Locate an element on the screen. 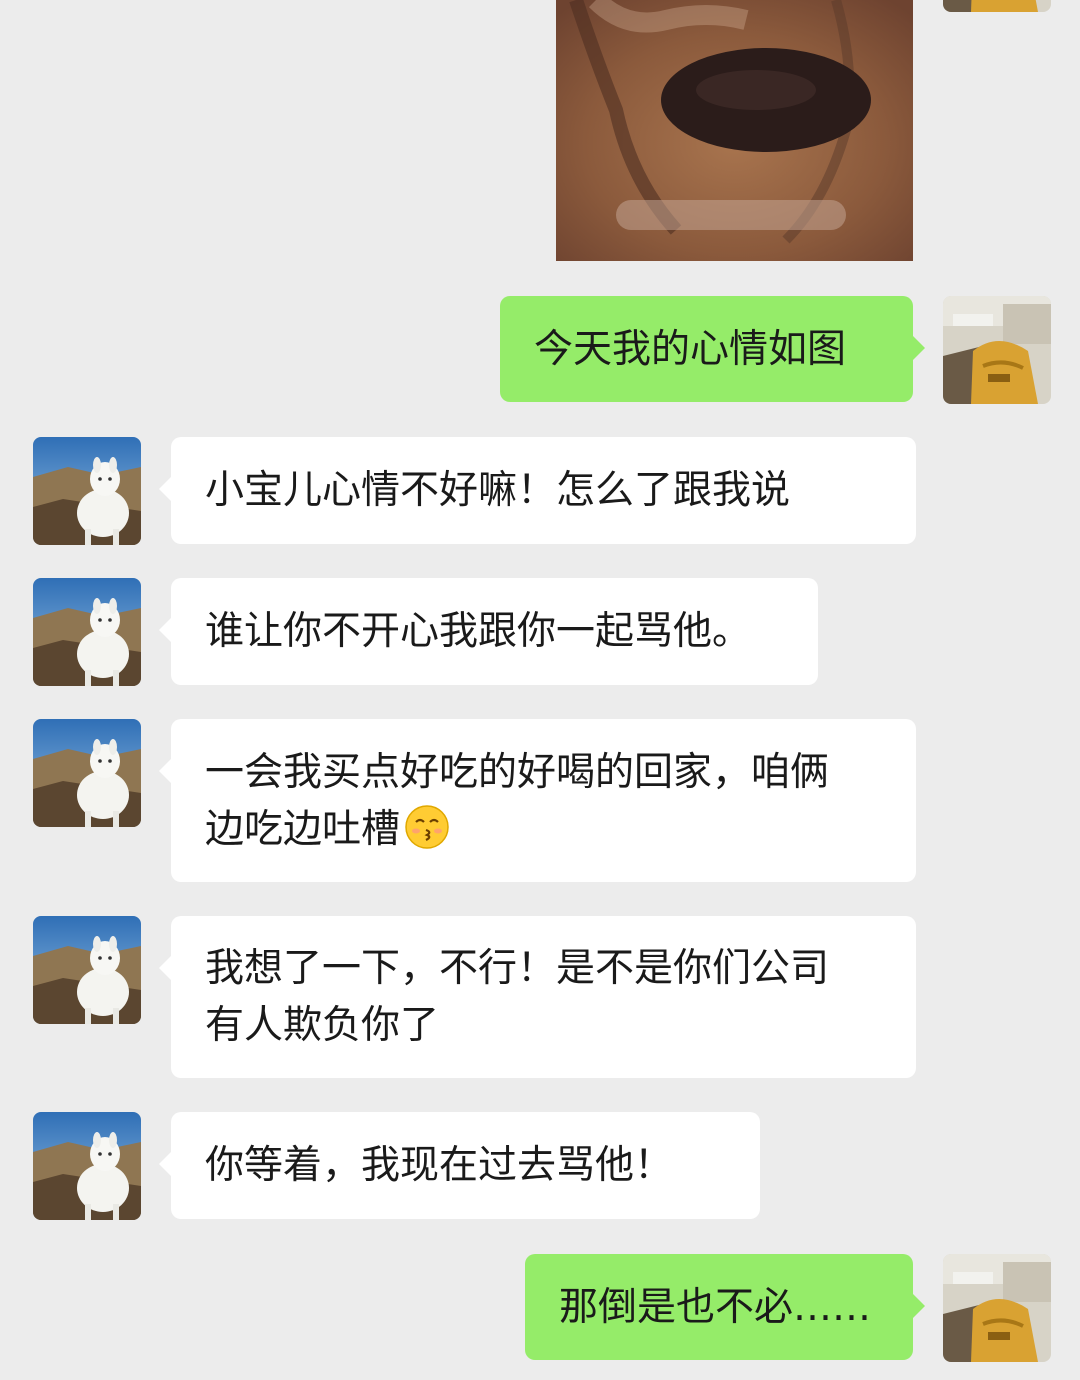 The image size is (1080, 1380). incoming-message: 我想了一下，不行！是不是你们公司 有人欺负你了 is located at coordinates (537, 997).